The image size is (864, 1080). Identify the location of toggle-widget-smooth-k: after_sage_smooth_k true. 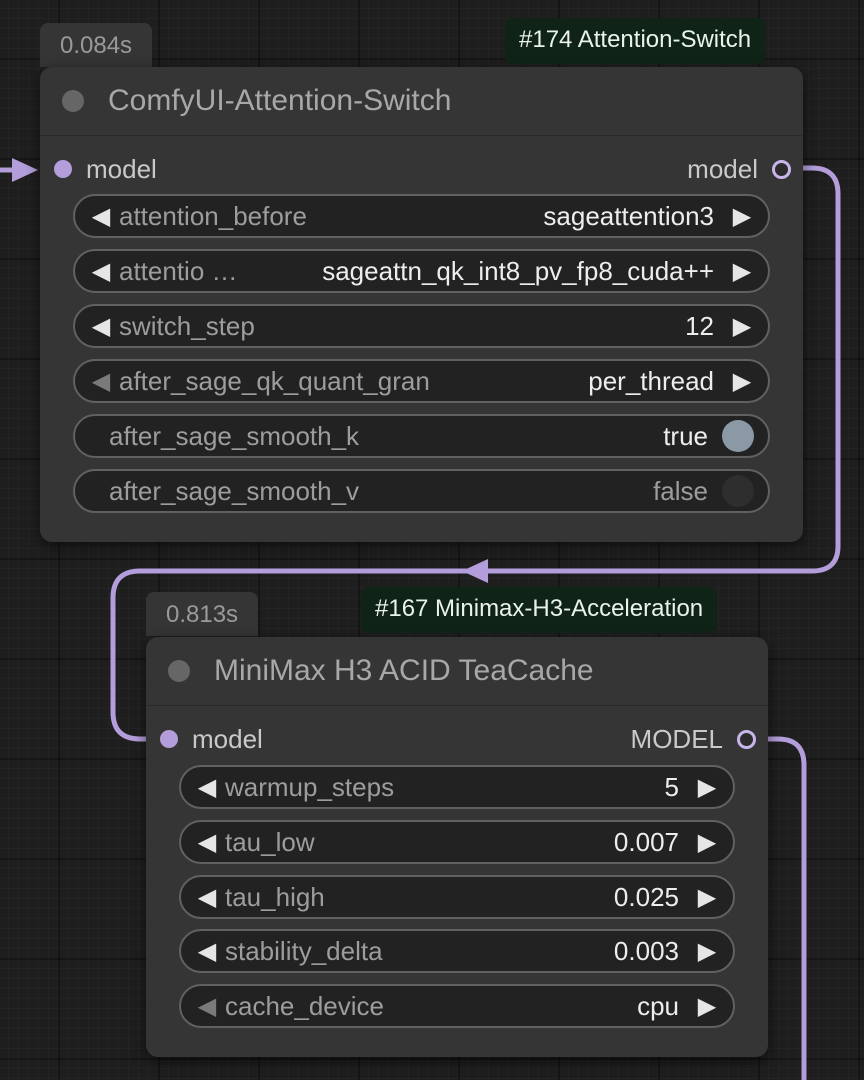
(421, 436).